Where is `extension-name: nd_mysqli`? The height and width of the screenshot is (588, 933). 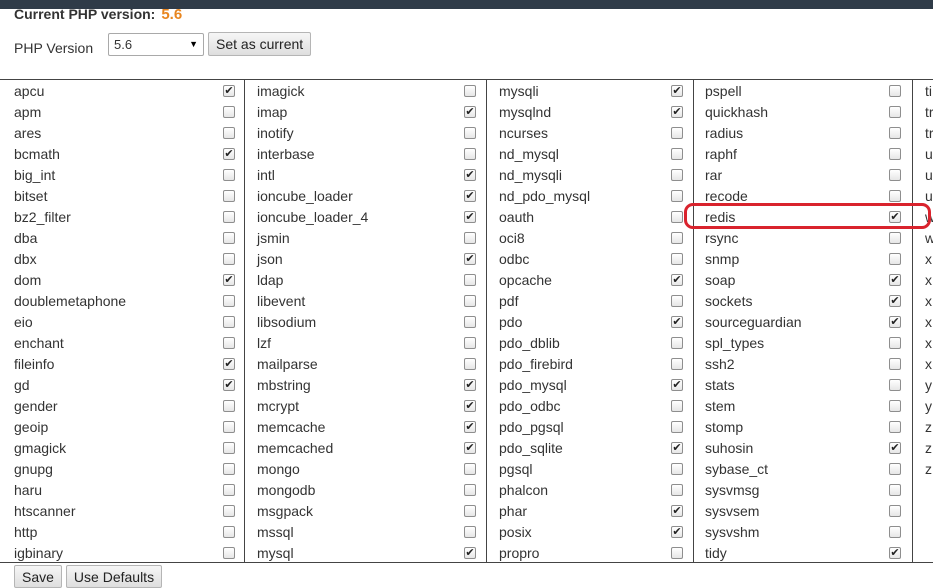 extension-name: nd_mysqli is located at coordinates (531, 175).